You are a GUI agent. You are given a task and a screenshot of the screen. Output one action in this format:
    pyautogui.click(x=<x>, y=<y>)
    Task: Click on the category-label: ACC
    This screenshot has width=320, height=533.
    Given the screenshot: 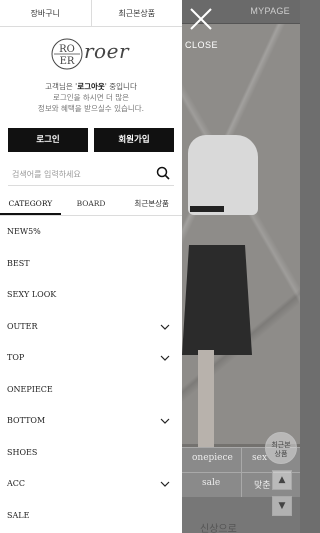 What is the action you would take?
    pyautogui.click(x=16, y=483)
    